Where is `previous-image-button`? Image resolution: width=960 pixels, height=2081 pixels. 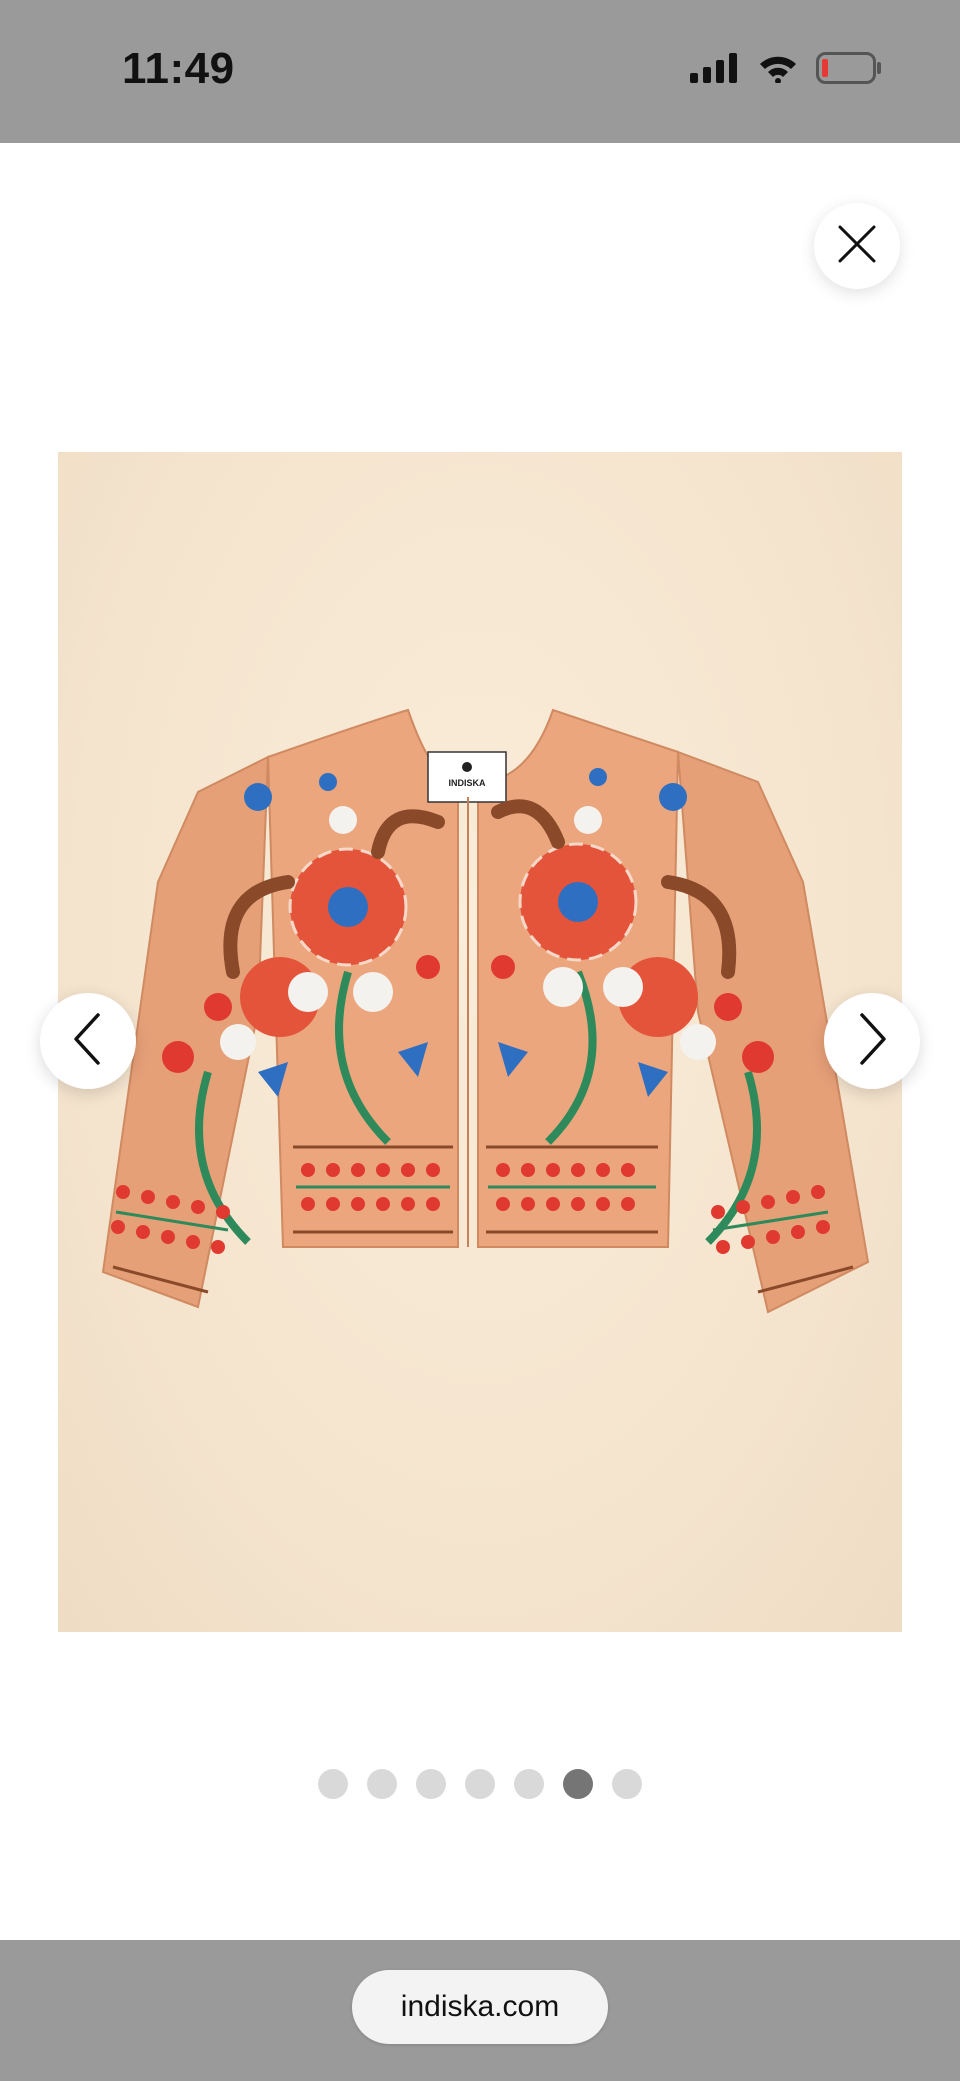
previous-image-button is located at coordinates (88, 1041).